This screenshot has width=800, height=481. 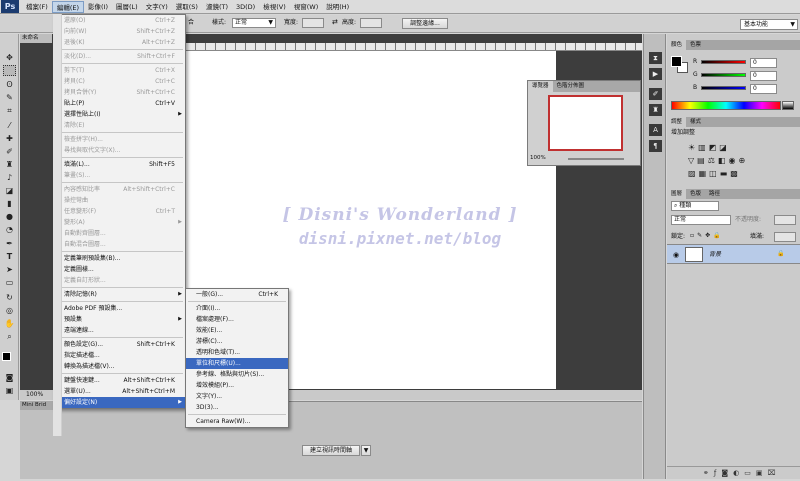 What do you see at coordinates (677, 122) in the screenshot?
I see `tab-adjustments: 調整` at bounding box center [677, 122].